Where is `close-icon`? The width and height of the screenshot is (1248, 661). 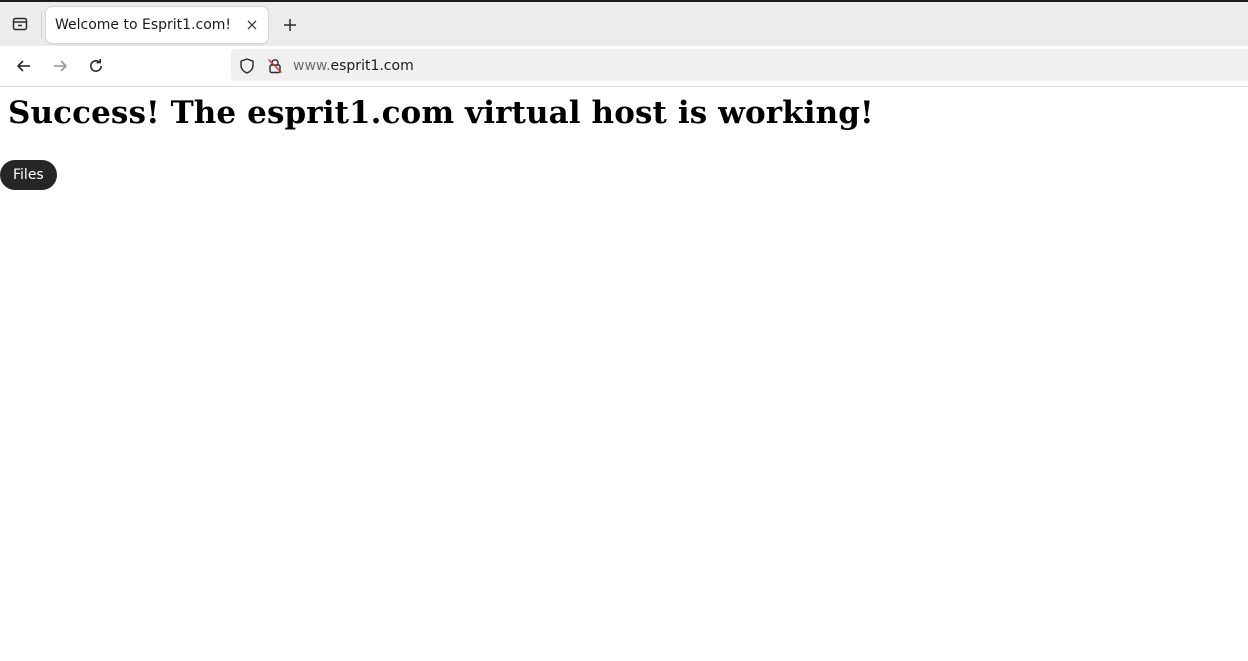 close-icon is located at coordinates (252, 25).